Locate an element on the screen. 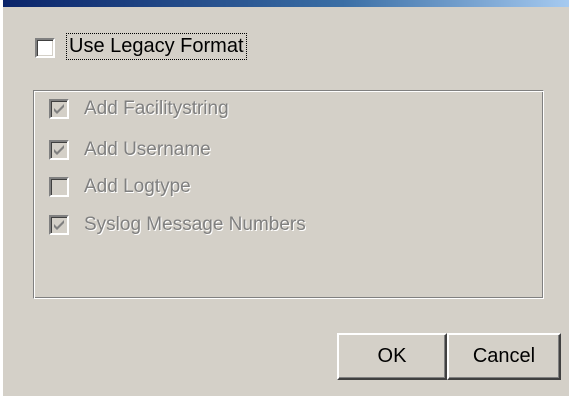  add-logtype-label: Add Logtype is located at coordinates (137, 186).